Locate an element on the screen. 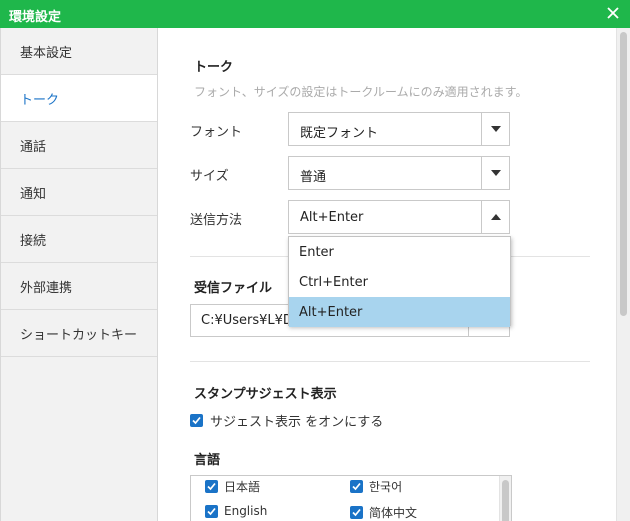 The height and width of the screenshot is (521, 630). language-item-zh: 简体中文 is located at coordinates (383, 512).